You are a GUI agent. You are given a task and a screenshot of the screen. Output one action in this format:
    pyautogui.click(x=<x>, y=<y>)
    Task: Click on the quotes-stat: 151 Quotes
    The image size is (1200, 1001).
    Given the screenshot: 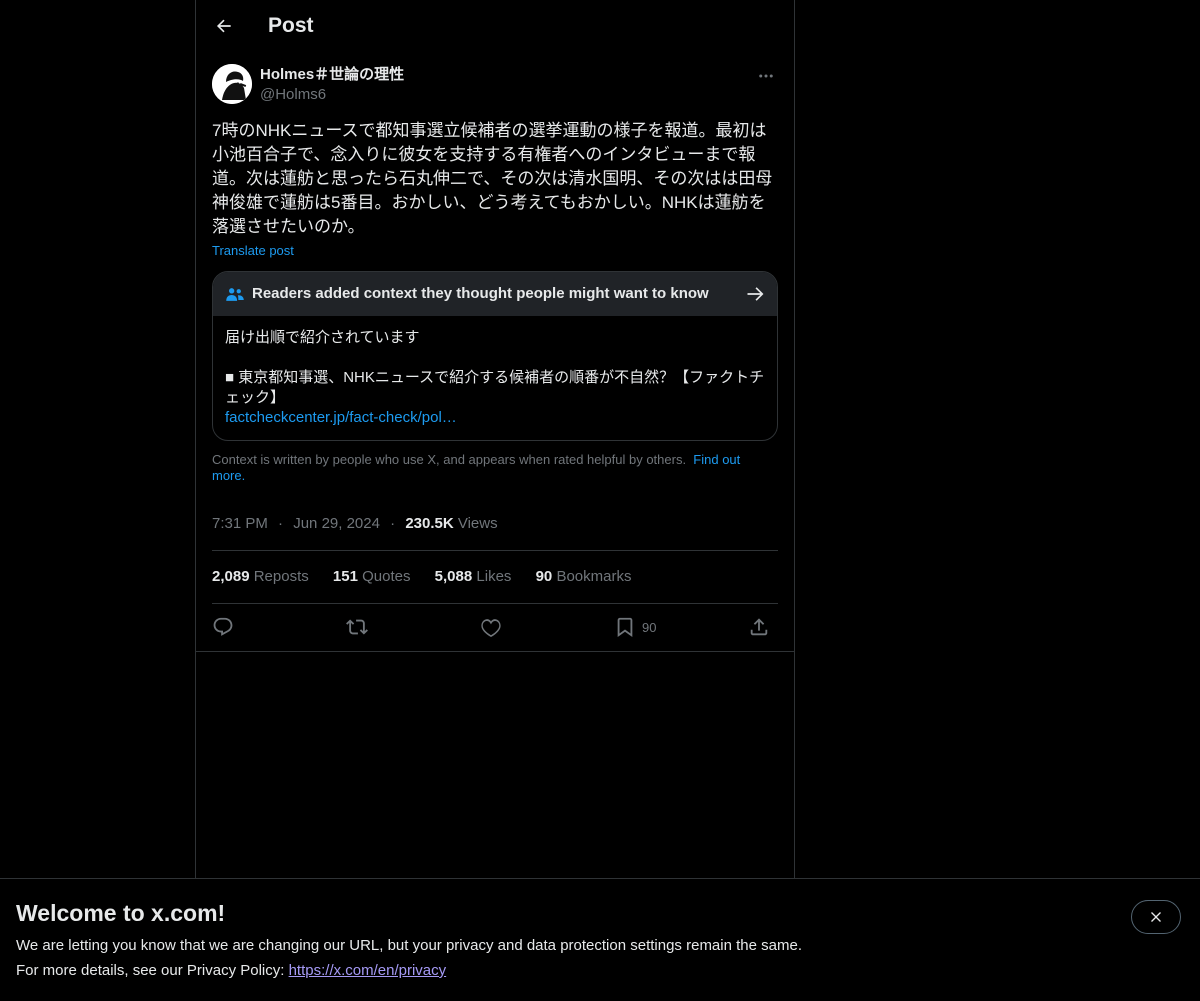 What is the action you would take?
    pyautogui.click(x=372, y=576)
    